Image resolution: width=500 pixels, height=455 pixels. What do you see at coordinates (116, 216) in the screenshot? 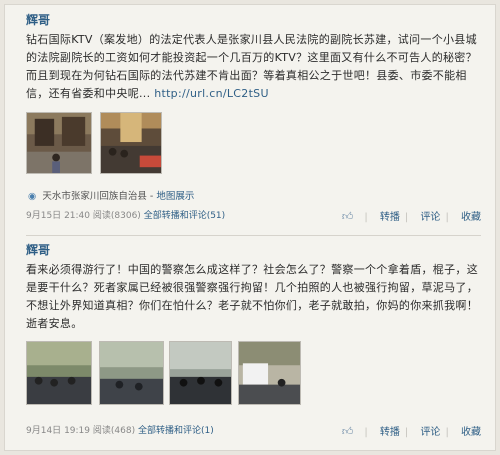
I see `read-count: 阅读(8306)` at bounding box center [116, 216].